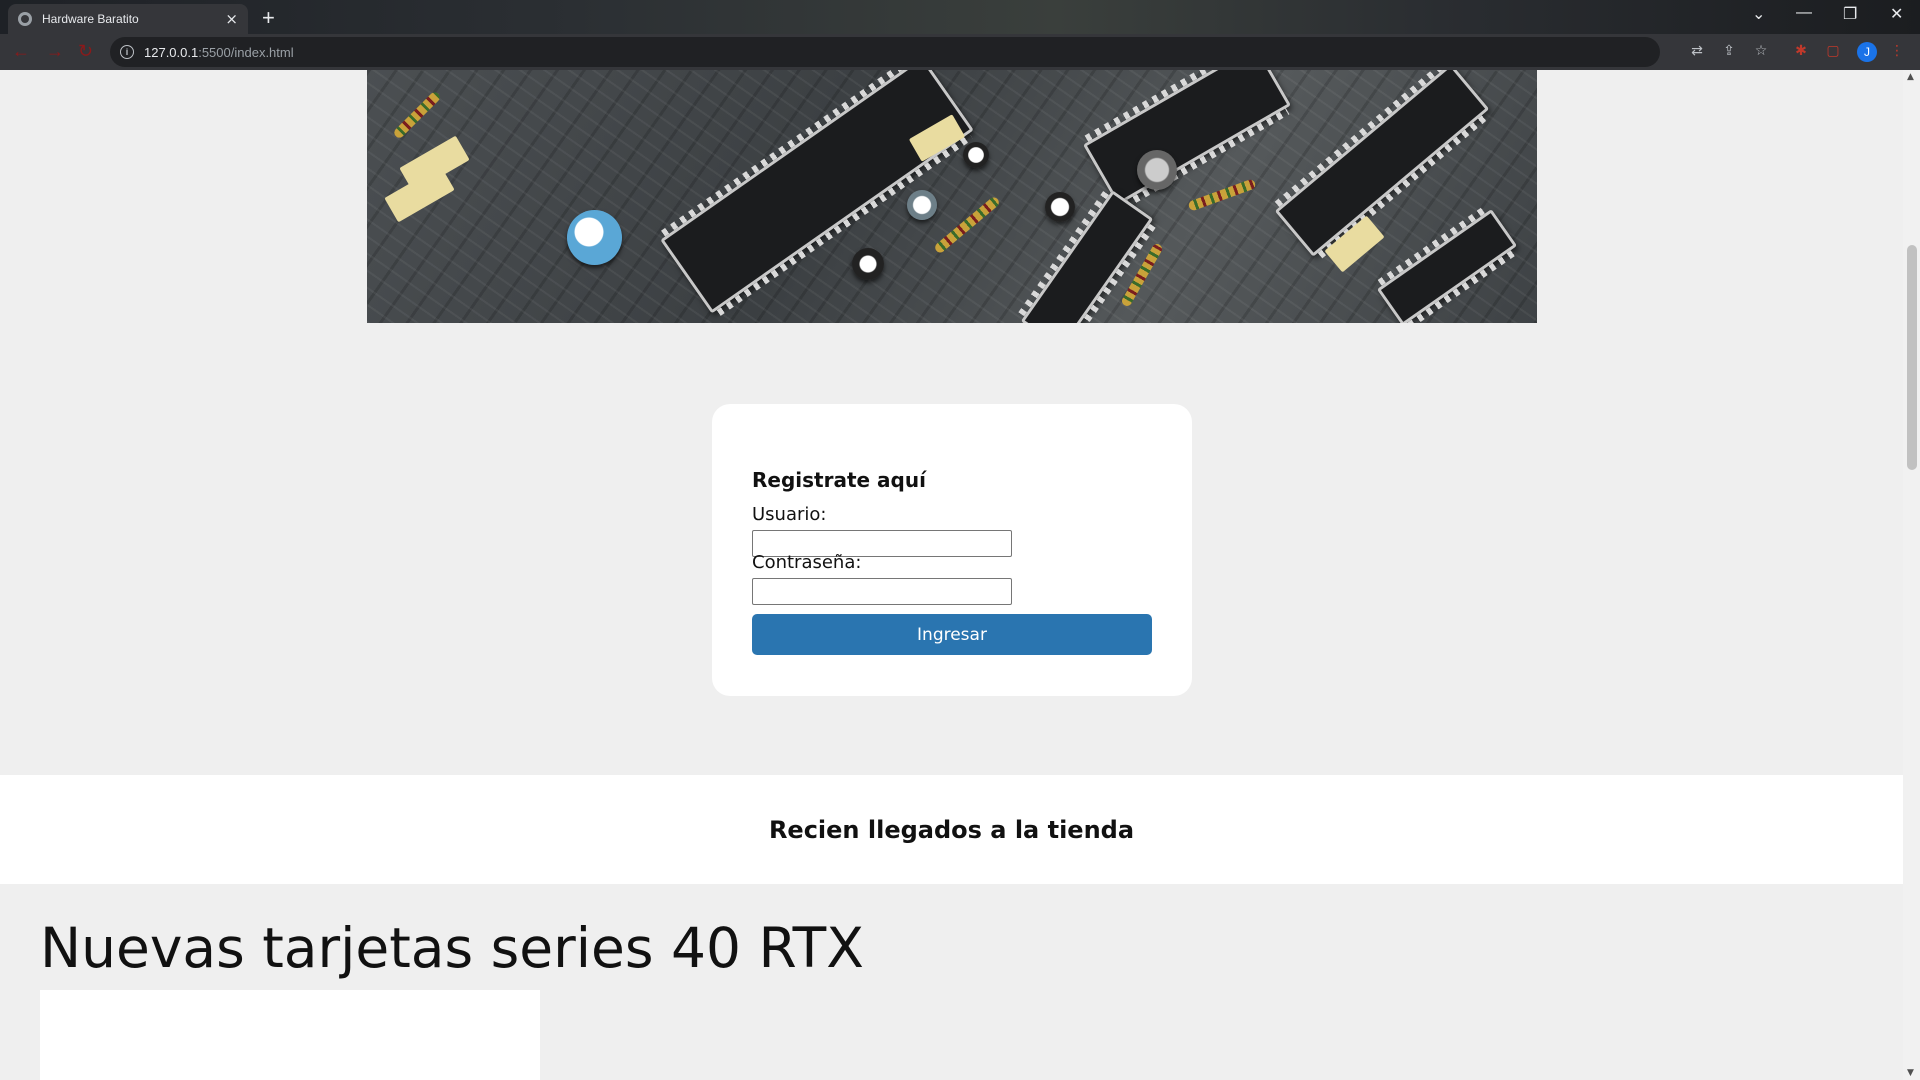 Image resolution: width=1920 pixels, height=1080 pixels. I want to click on scroll-down-arrow-icon: ▼, so click(1910, 1073).